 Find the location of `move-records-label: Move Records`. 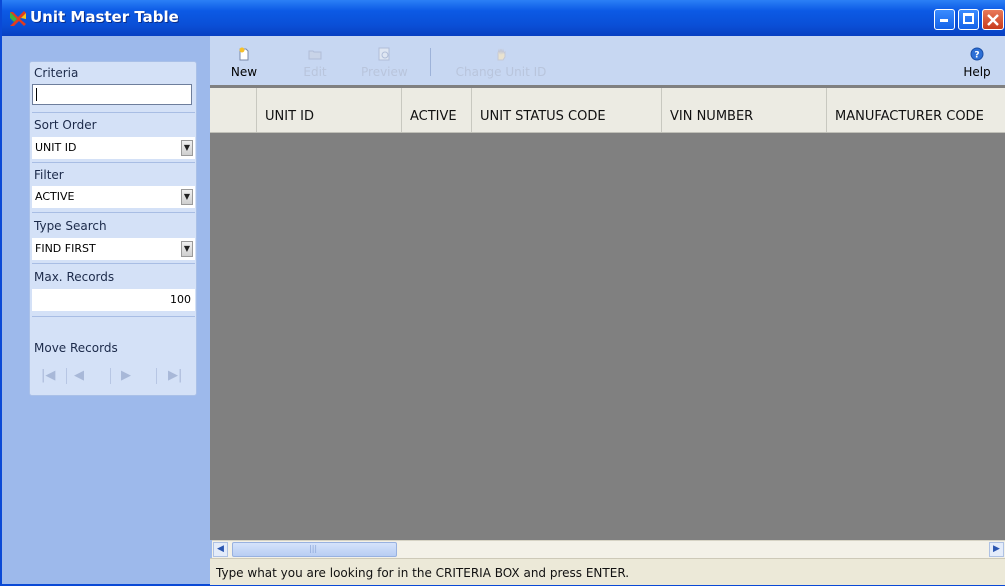

move-records-label: Move Records is located at coordinates (76, 348).